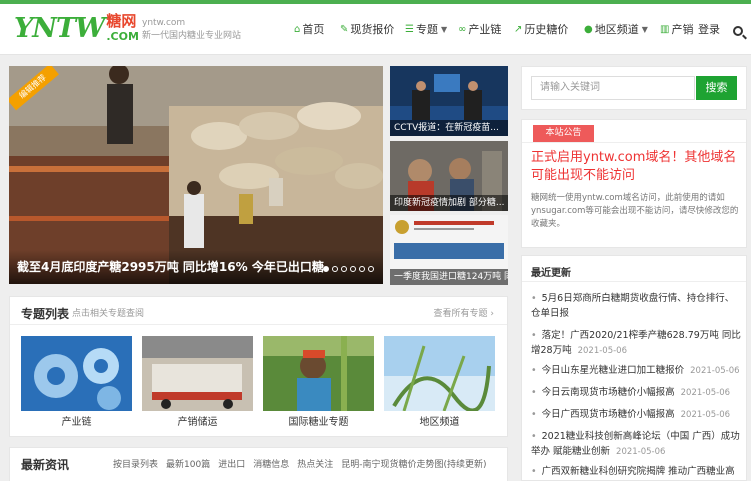  I want to click on nav-history-price: ↗ 历史糖价, so click(541, 29).